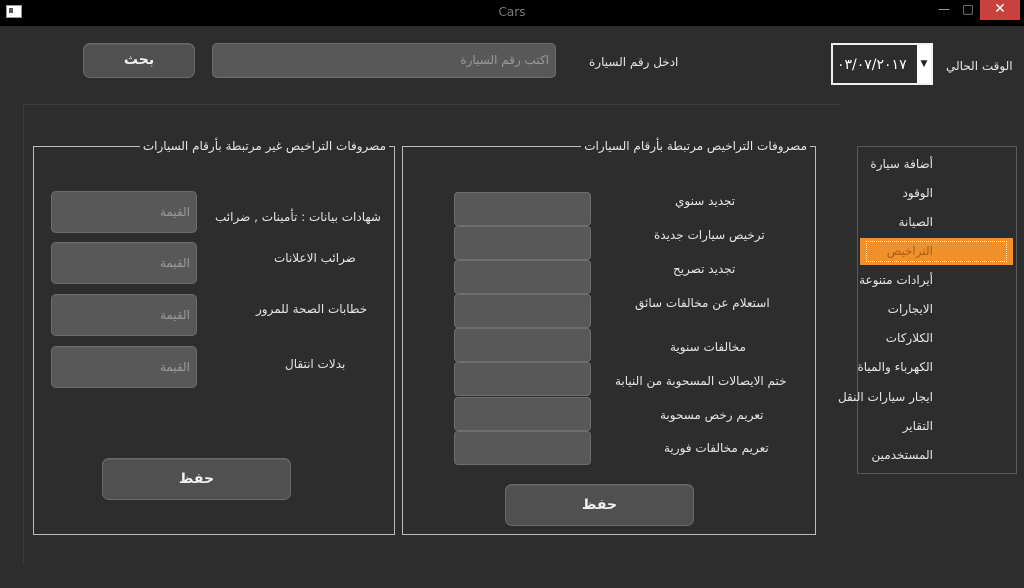 The height and width of the screenshot is (588, 1024). What do you see at coordinates (702, 303) in the screenshot?
I see `row-label-driver-violations-inquiry: استعلام عن مخالفات سائق` at bounding box center [702, 303].